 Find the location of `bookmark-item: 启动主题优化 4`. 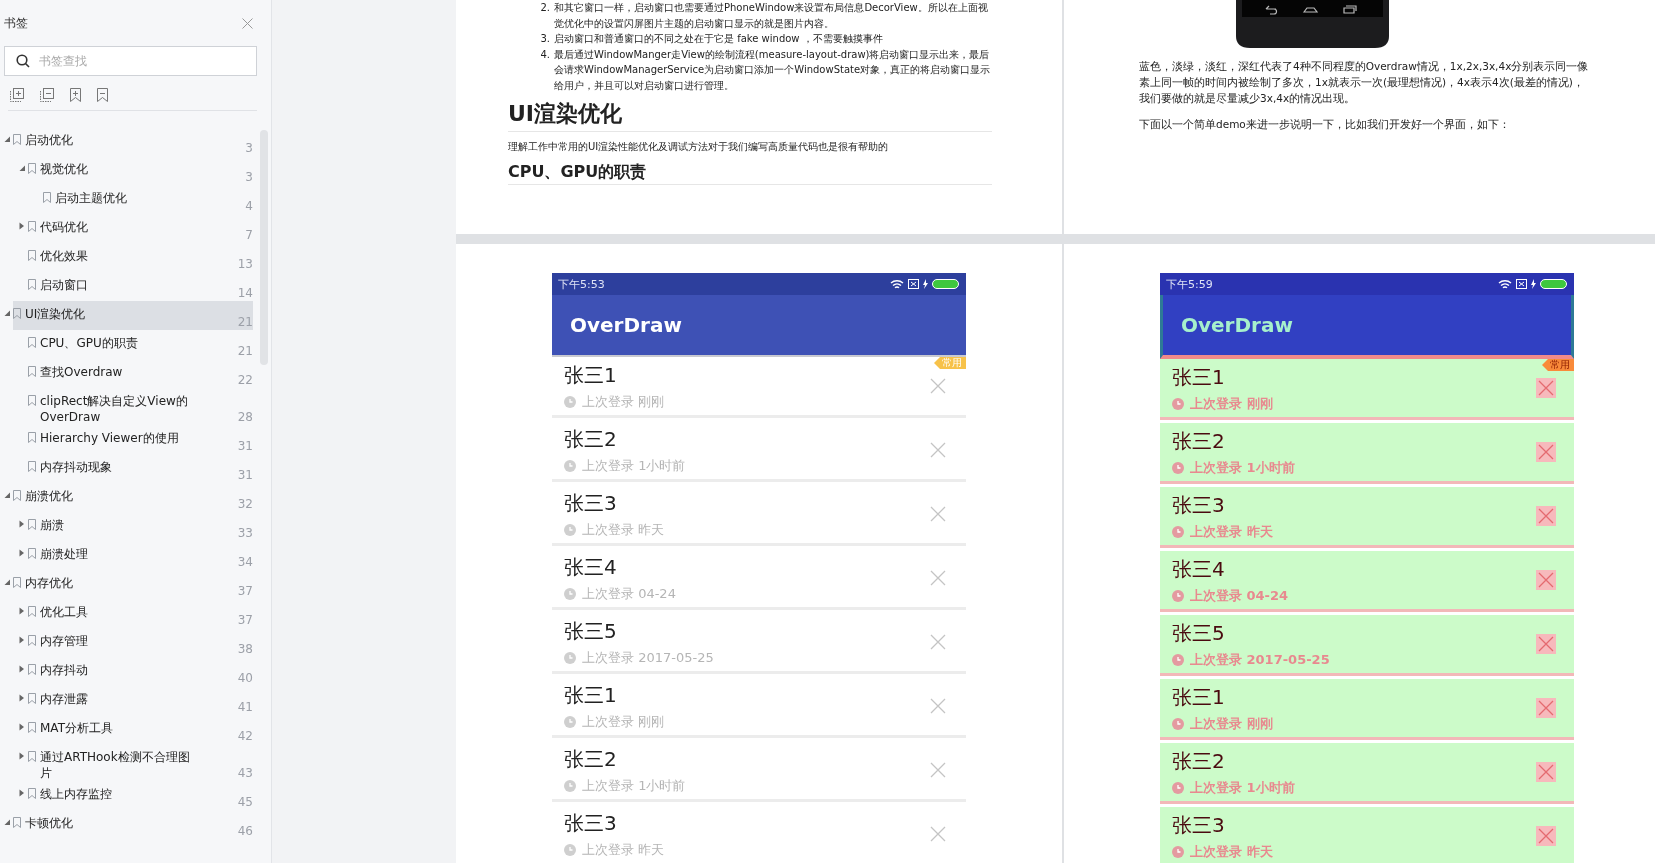

bookmark-item: 启动主题优化 4 is located at coordinates (148, 199).